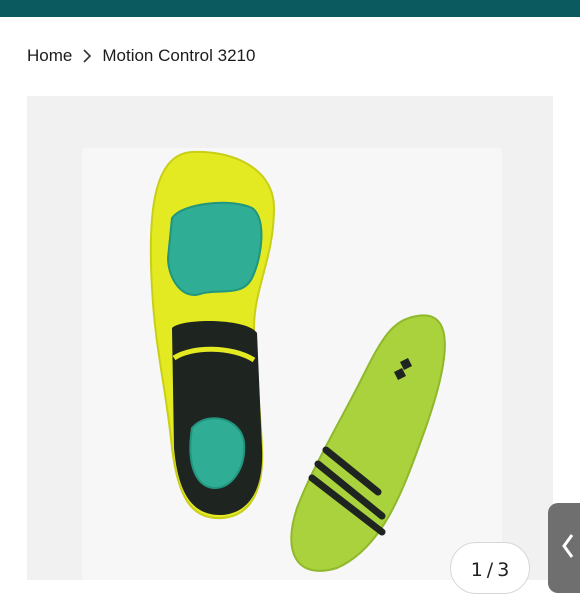  What do you see at coordinates (179, 55) in the screenshot?
I see `breadcrumb-current-page: Motion Control 3210` at bounding box center [179, 55].